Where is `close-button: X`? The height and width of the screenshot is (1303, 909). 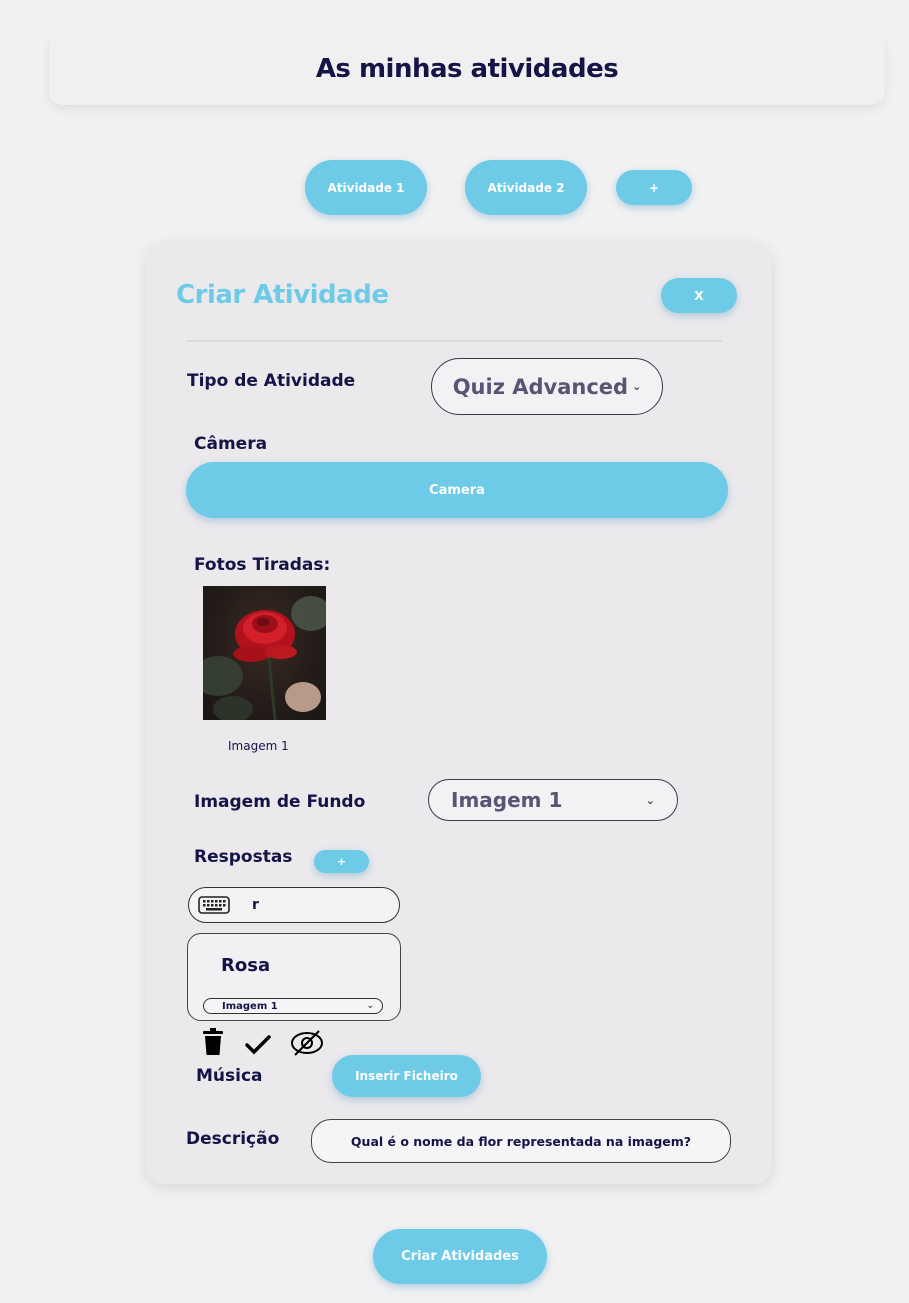 close-button: X is located at coordinates (699, 295).